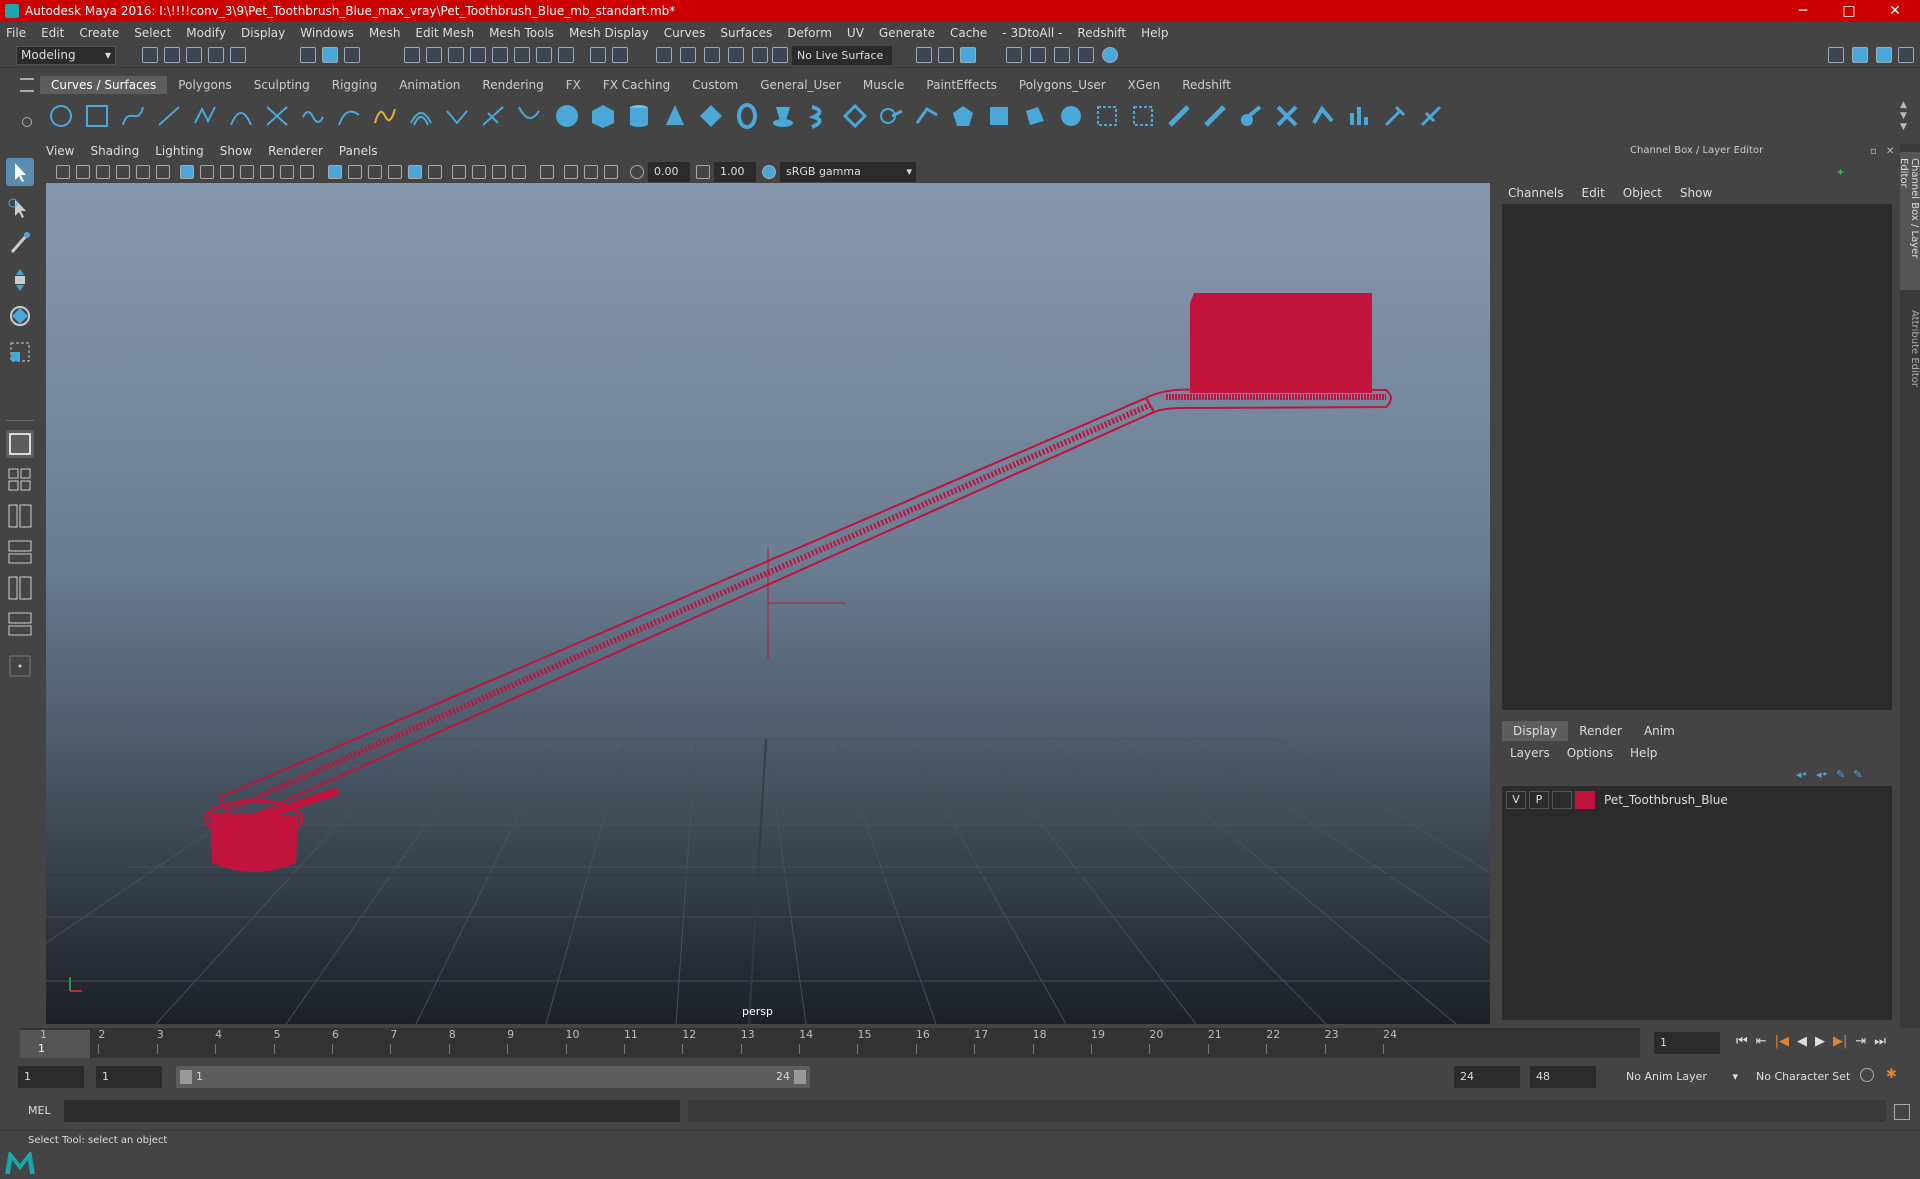 The image size is (1920, 1179). Describe the element at coordinates (521, 33) in the screenshot. I see `menu-mesh-tools: Mesh Tools` at that location.